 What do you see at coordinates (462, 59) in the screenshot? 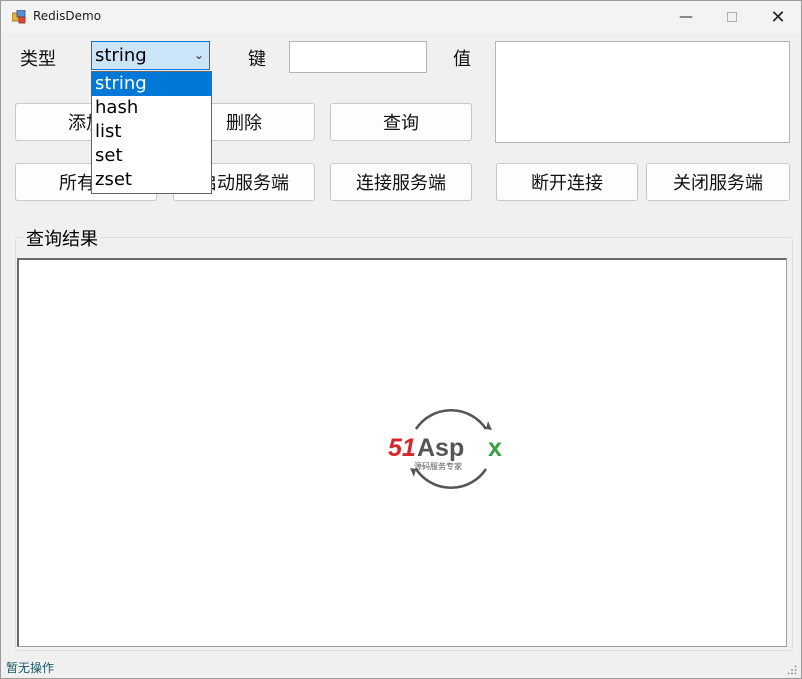
I see `value-label: 值` at bounding box center [462, 59].